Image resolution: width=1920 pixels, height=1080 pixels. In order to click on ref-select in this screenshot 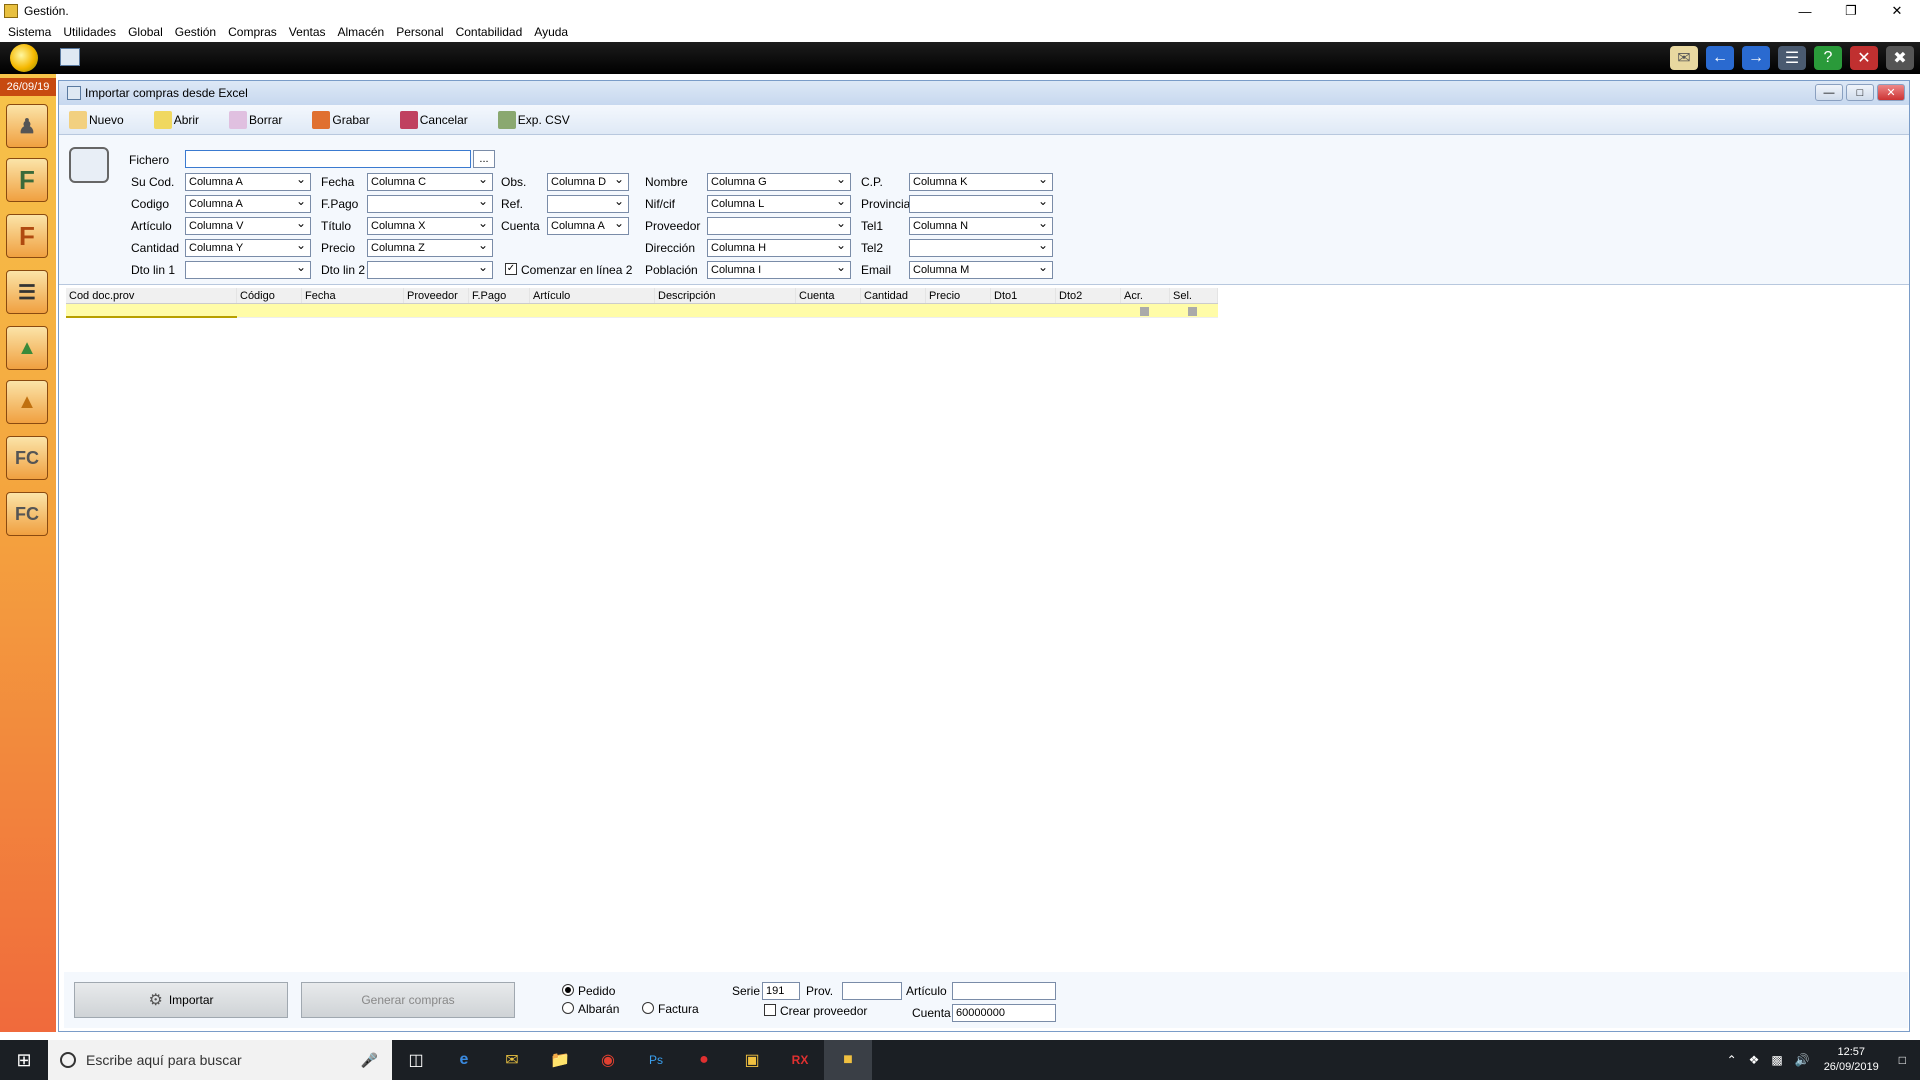, I will do `click(588, 203)`.